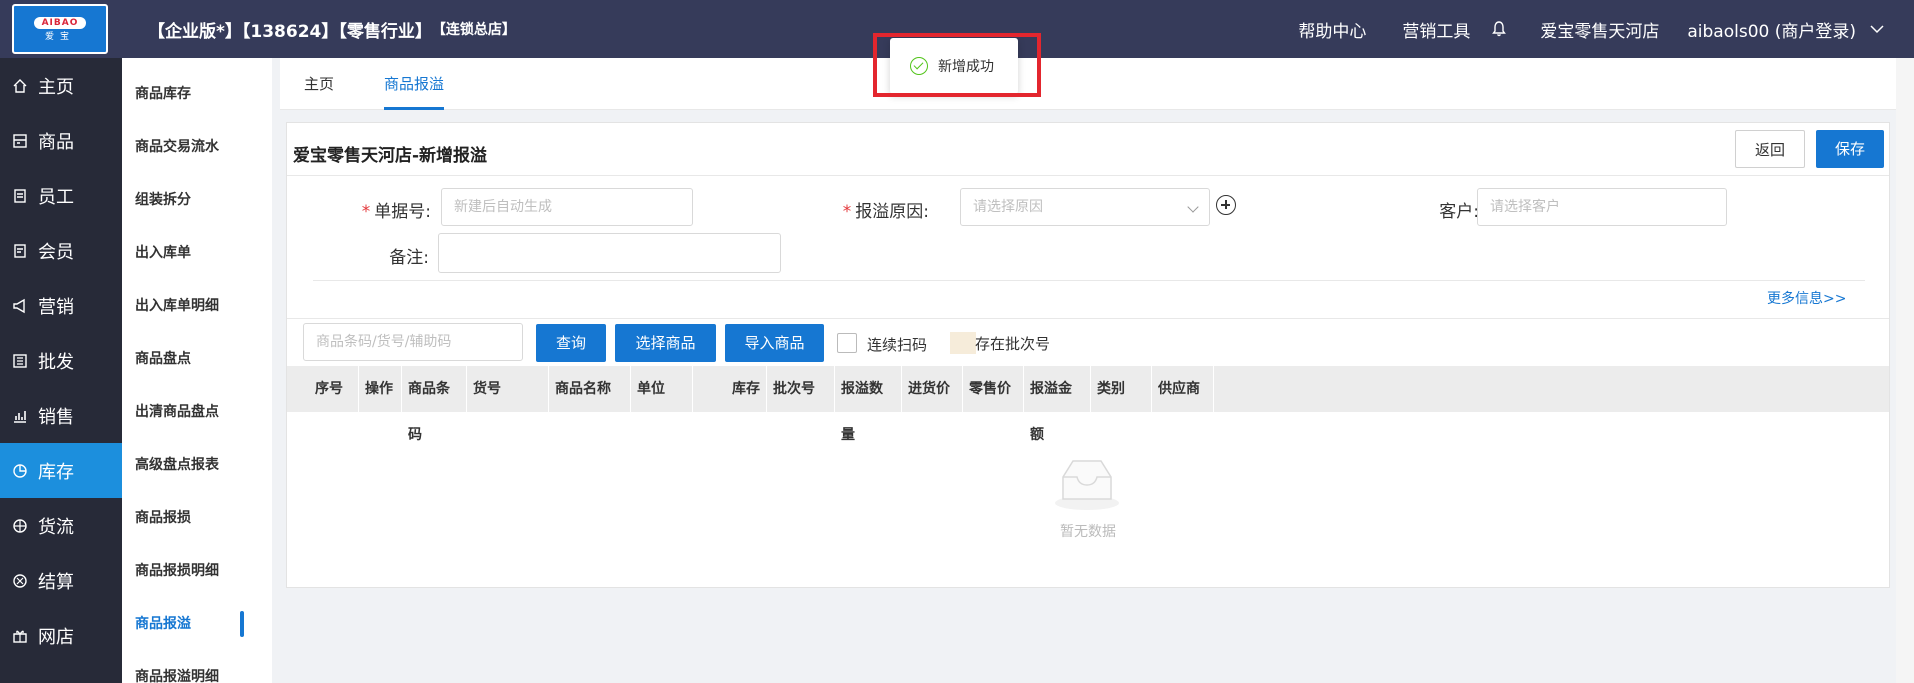  I want to click on column-header: 报溢金额, so click(1057, 404).